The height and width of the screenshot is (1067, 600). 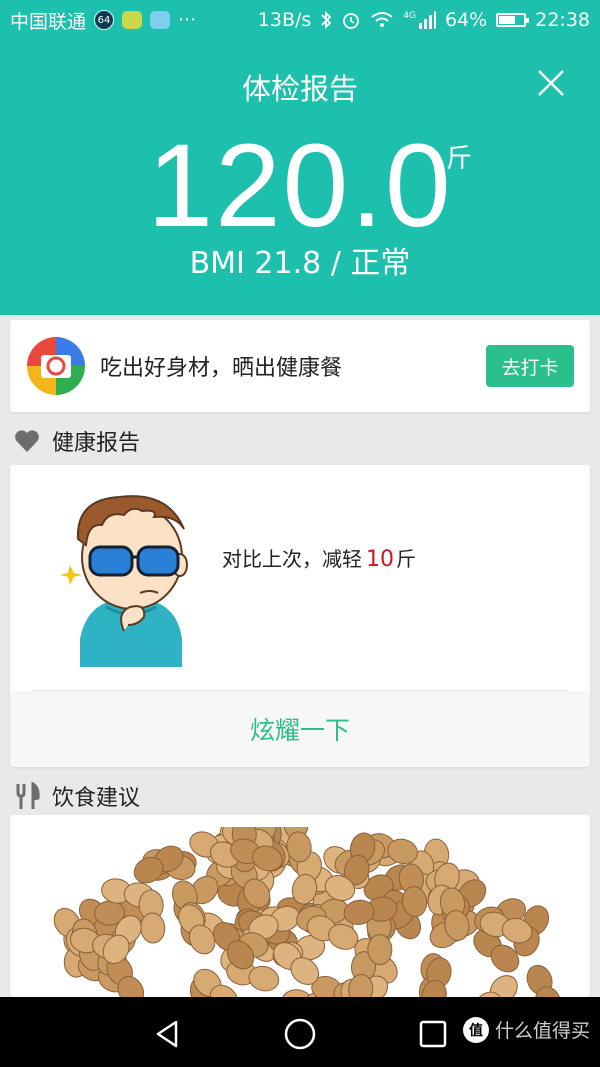 What do you see at coordinates (48, 21) in the screenshot?
I see `carrier-label: 中国联通` at bounding box center [48, 21].